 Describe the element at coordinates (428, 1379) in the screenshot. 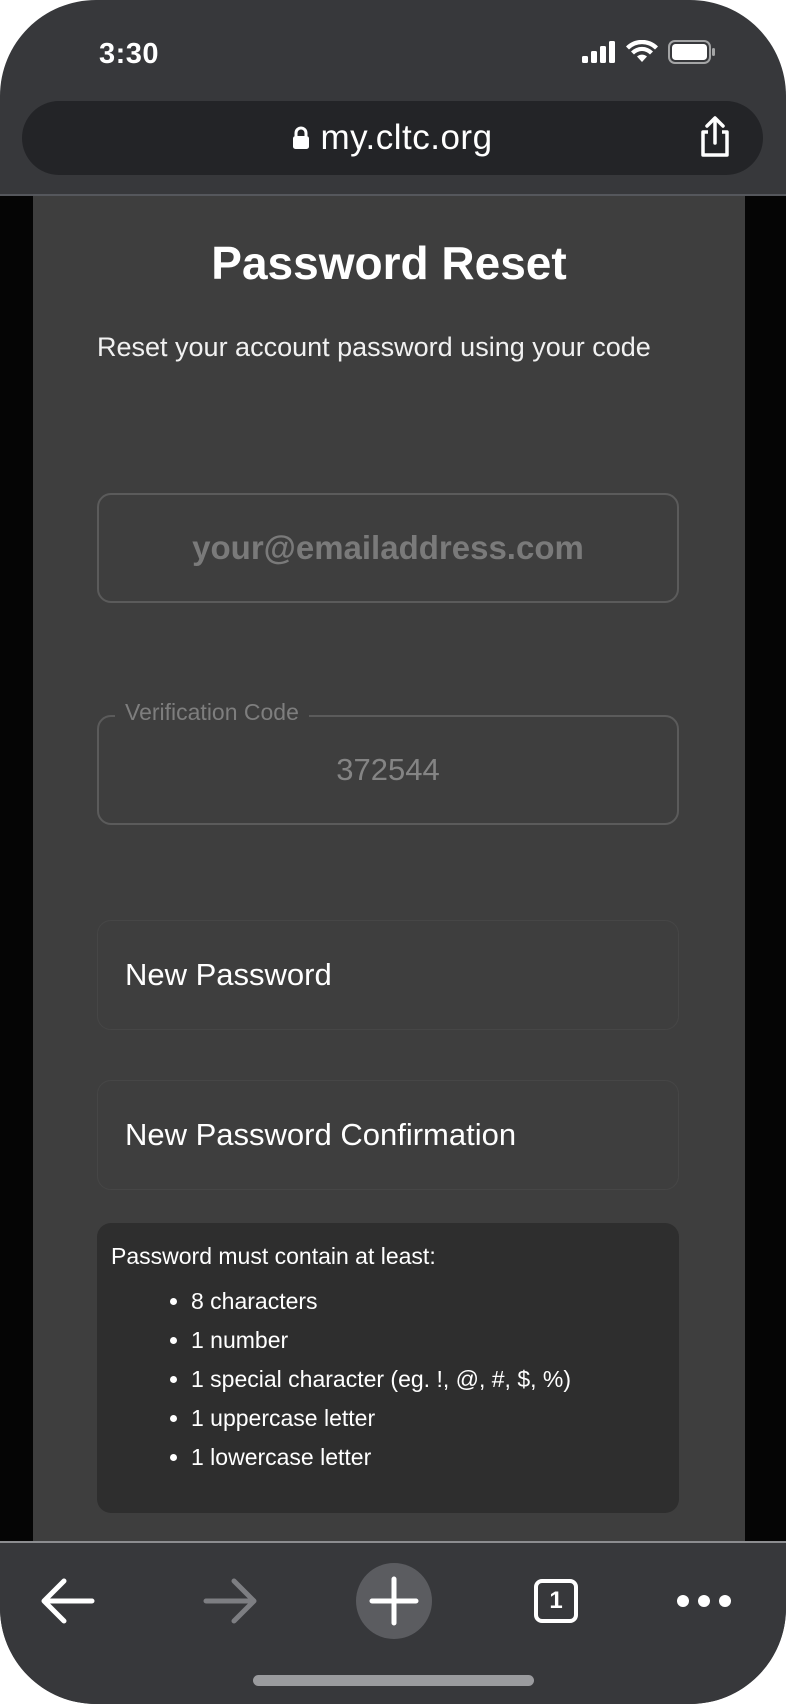

I see `requirement-item: 1 special character (eg. !, @, #, $, %)` at that location.